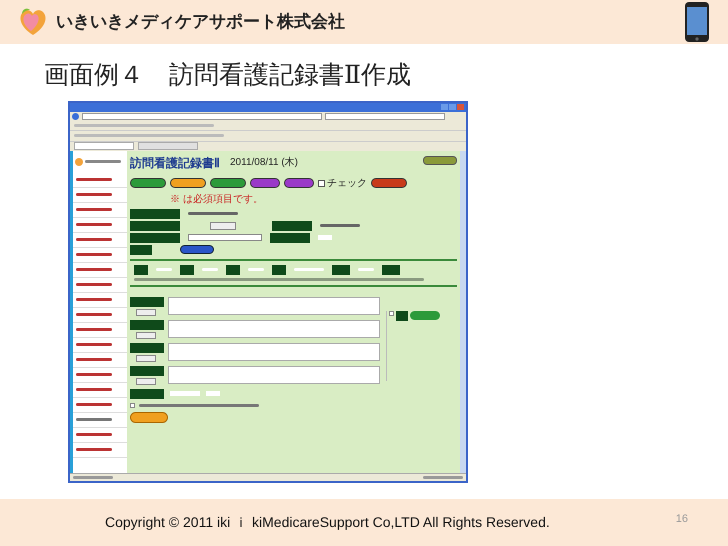 This screenshot has height=546, width=728. Describe the element at coordinates (200, 22) in the screenshot. I see `company-name: いきいきメディケアサポート株式会社` at that location.